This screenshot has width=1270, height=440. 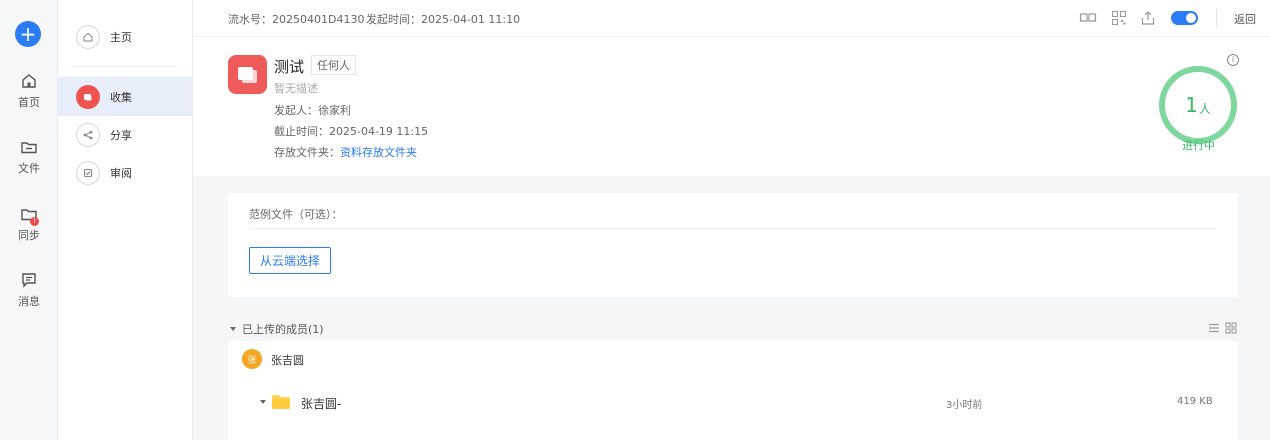 What do you see at coordinates (29, 224) in the screenshot?
I see `rail-item-sync: ! 同步` at bounding box center [29, 224].